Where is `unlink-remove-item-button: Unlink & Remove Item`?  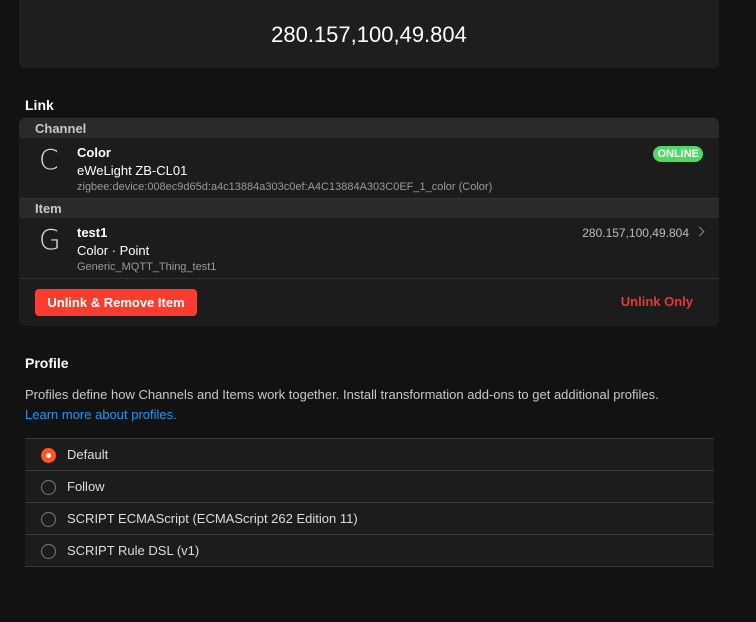 unlink-remove-item-button: Unlink & Remove Item is located at coordinates (116, 302).